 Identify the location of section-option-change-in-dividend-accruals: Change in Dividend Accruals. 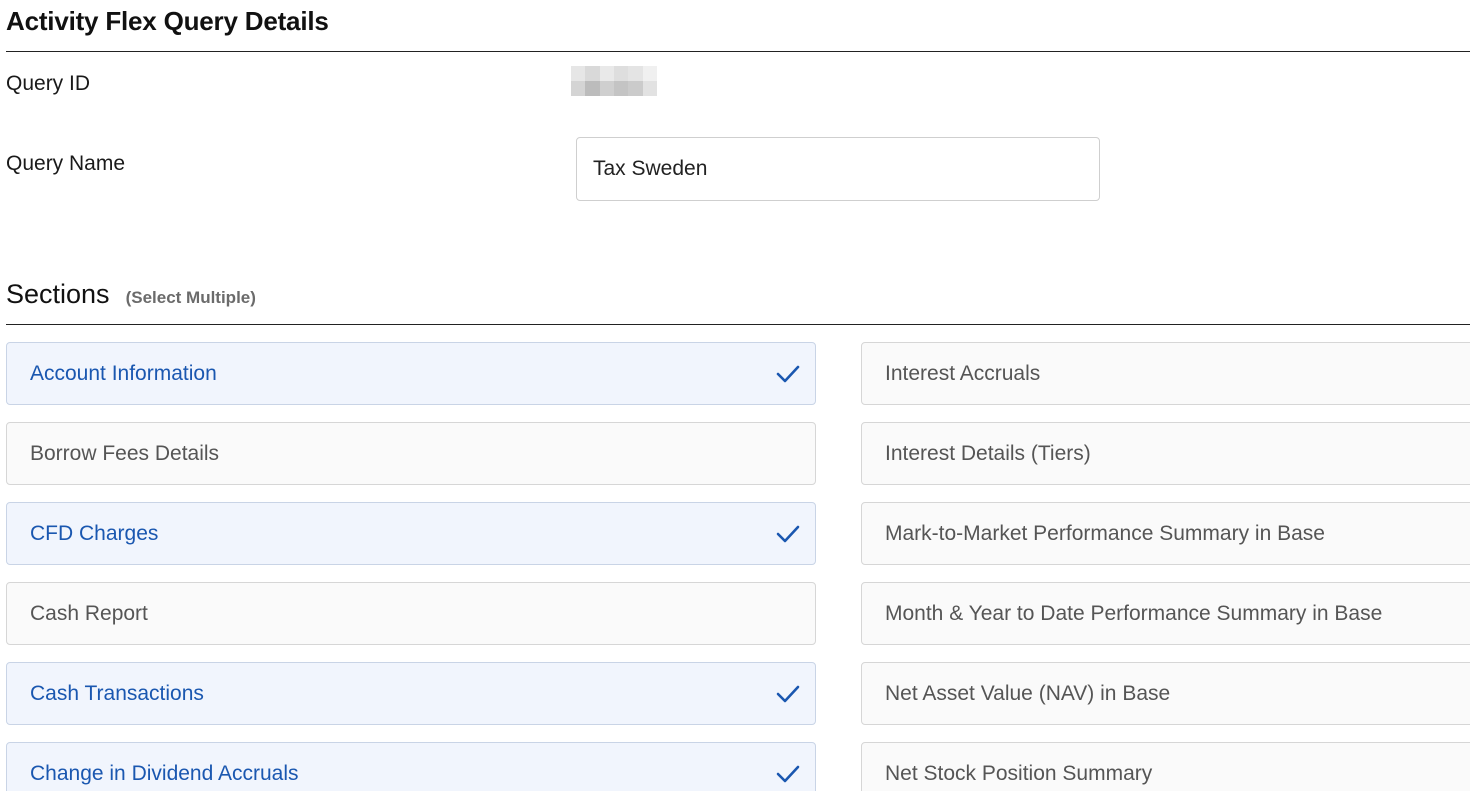
(411, 766).